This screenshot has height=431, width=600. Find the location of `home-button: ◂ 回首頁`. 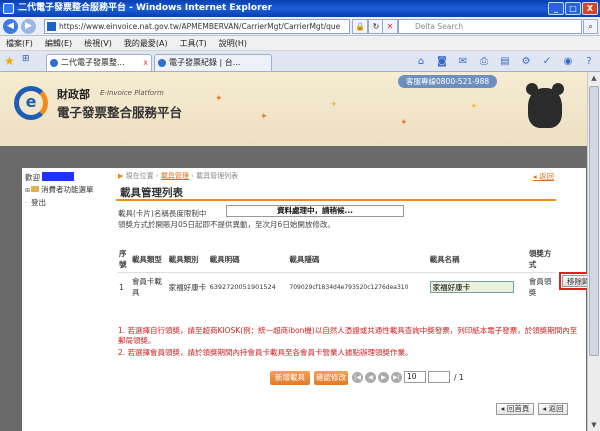

home-button: ◂ 回首頁 is located at coordinates (515, 409).